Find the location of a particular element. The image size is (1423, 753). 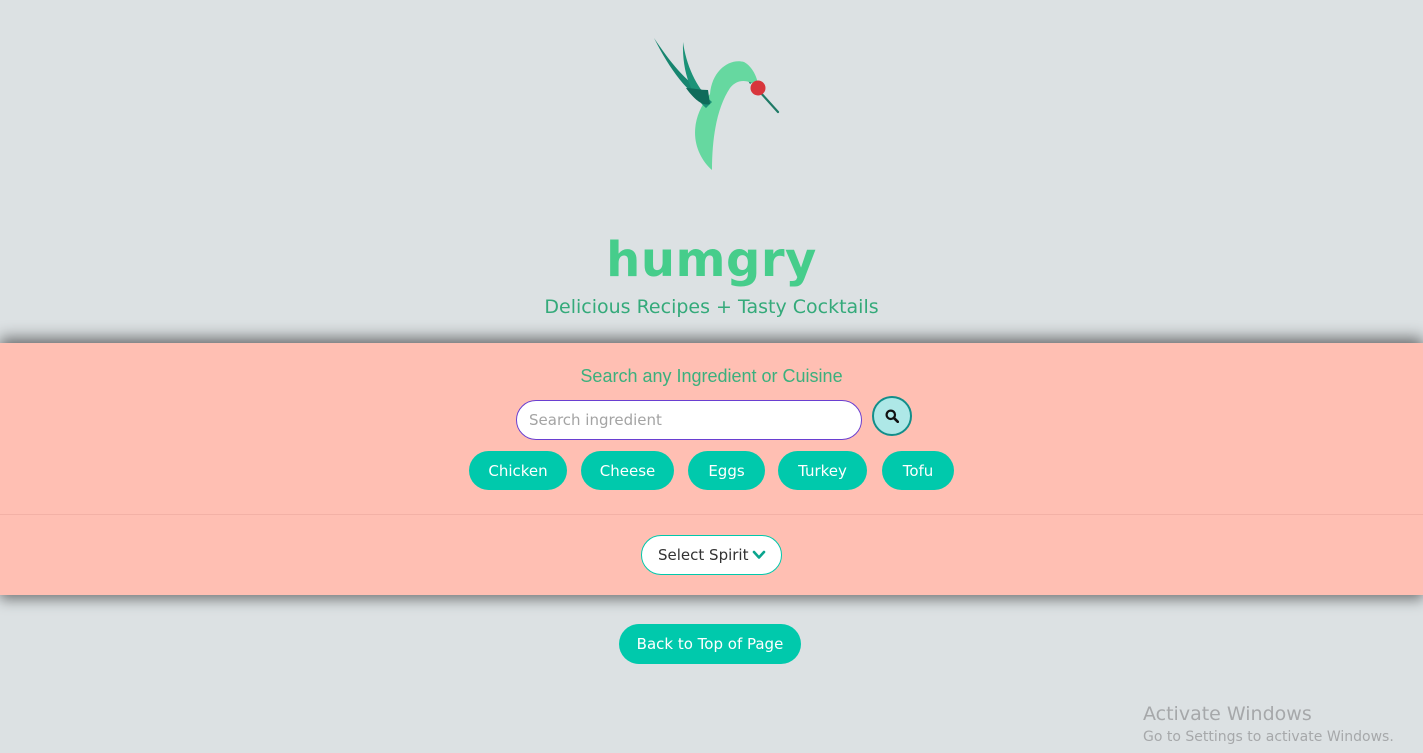

brand-title: humgry is located at coordinates (711, 260).